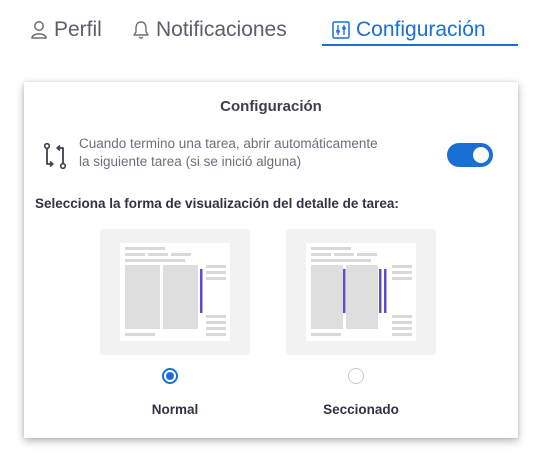 The width and height of the screenshot is (546, 464). What do you see at coordinates (356, 376) in the screenshot?
I see `seccionado-radio` at bounding box center [356, 376].